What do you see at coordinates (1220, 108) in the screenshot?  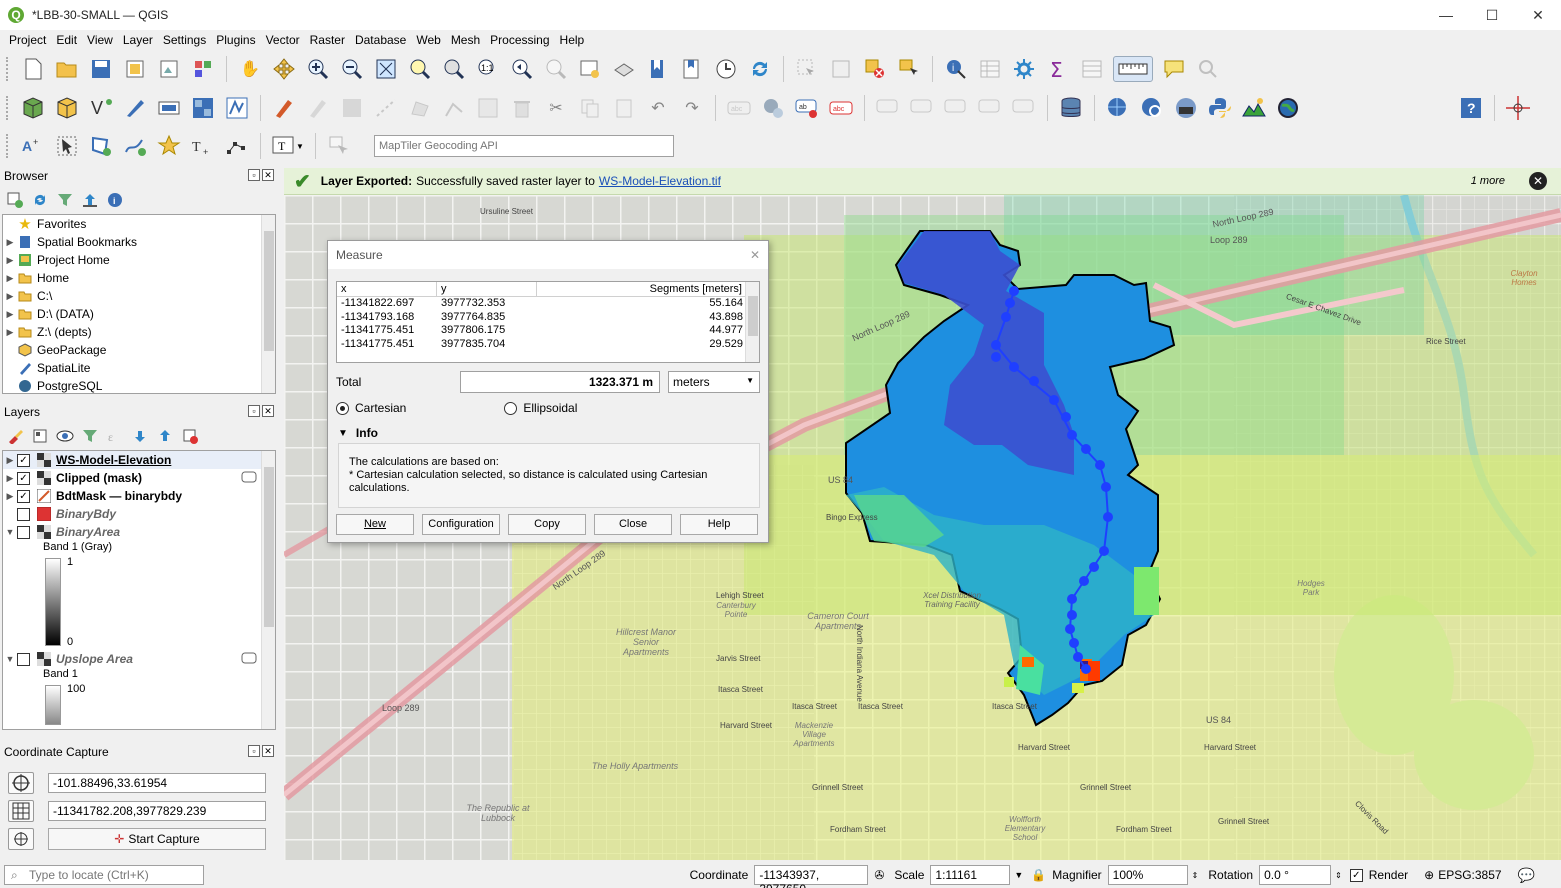 I see `python-console-icon` at bounding box center [1220, 108].